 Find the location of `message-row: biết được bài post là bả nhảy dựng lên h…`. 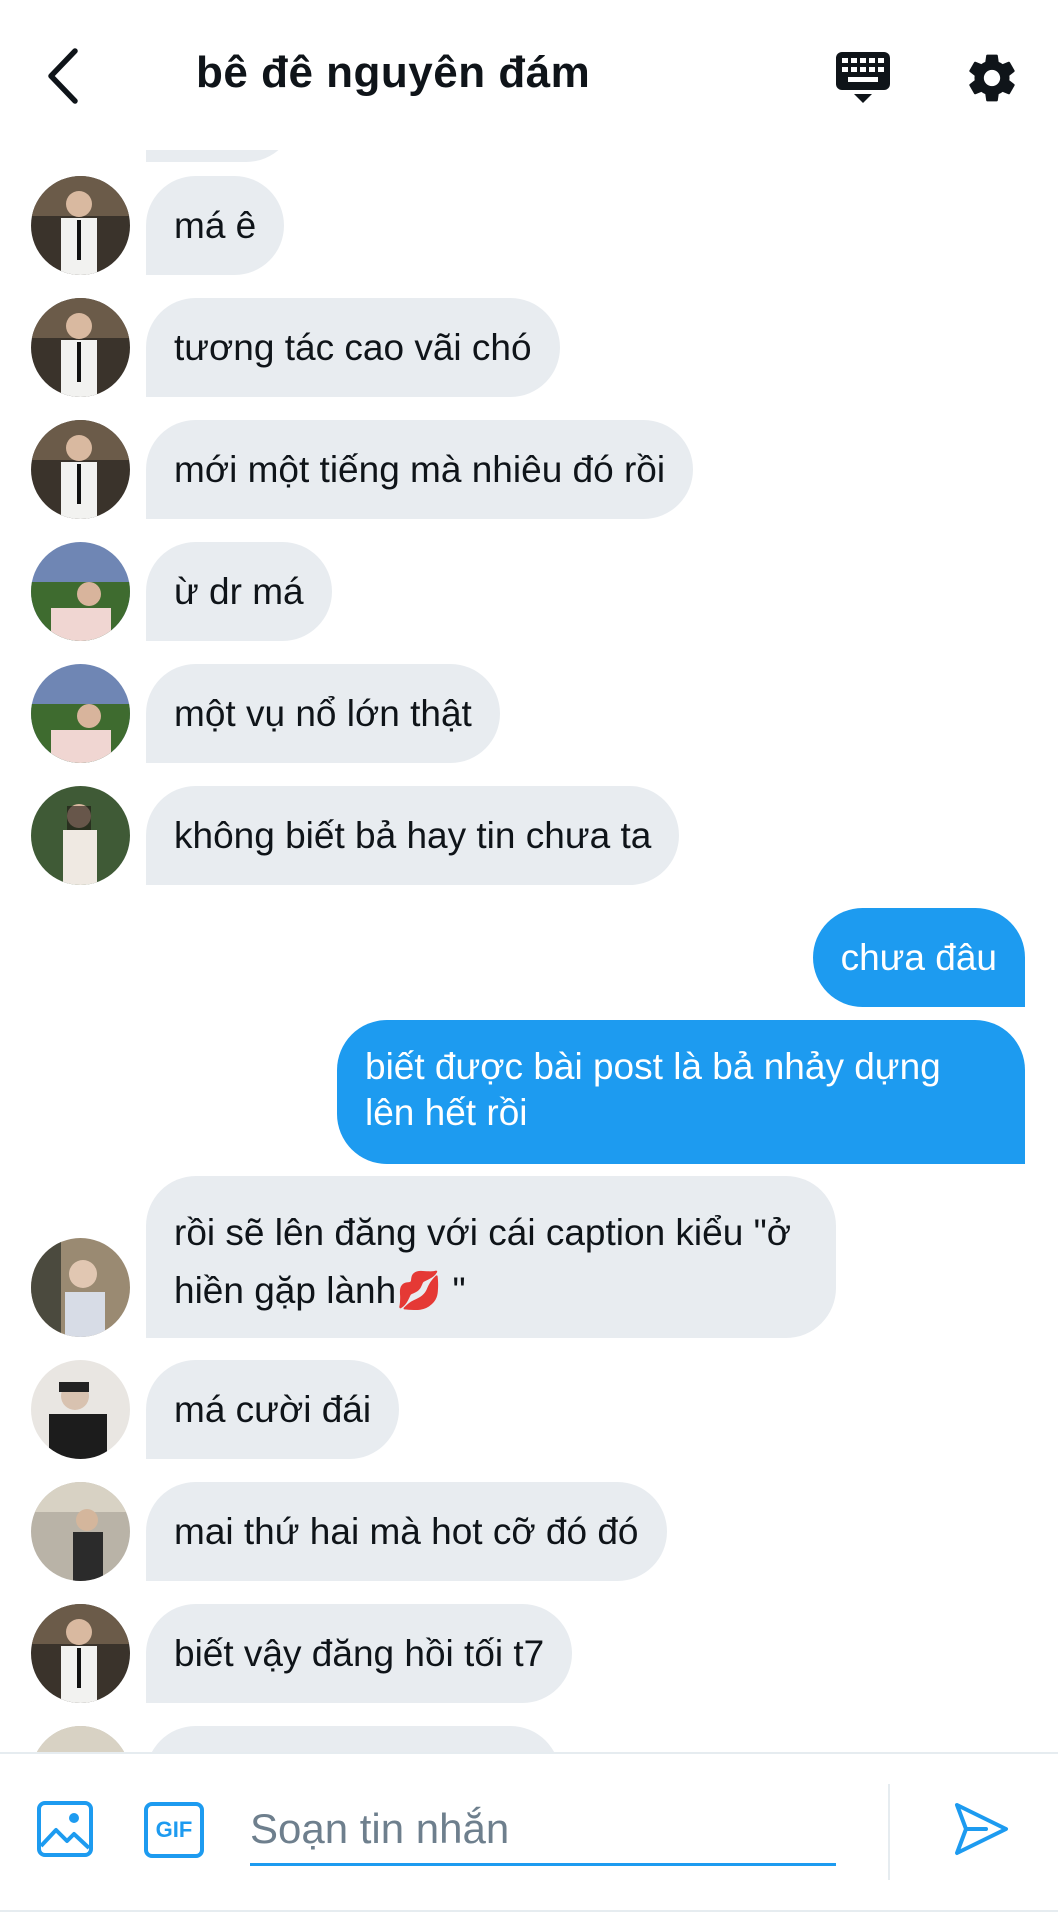

message-row: biết được bài post là bả nhảy dựng lên h… is located at coordinates (529, 1092).